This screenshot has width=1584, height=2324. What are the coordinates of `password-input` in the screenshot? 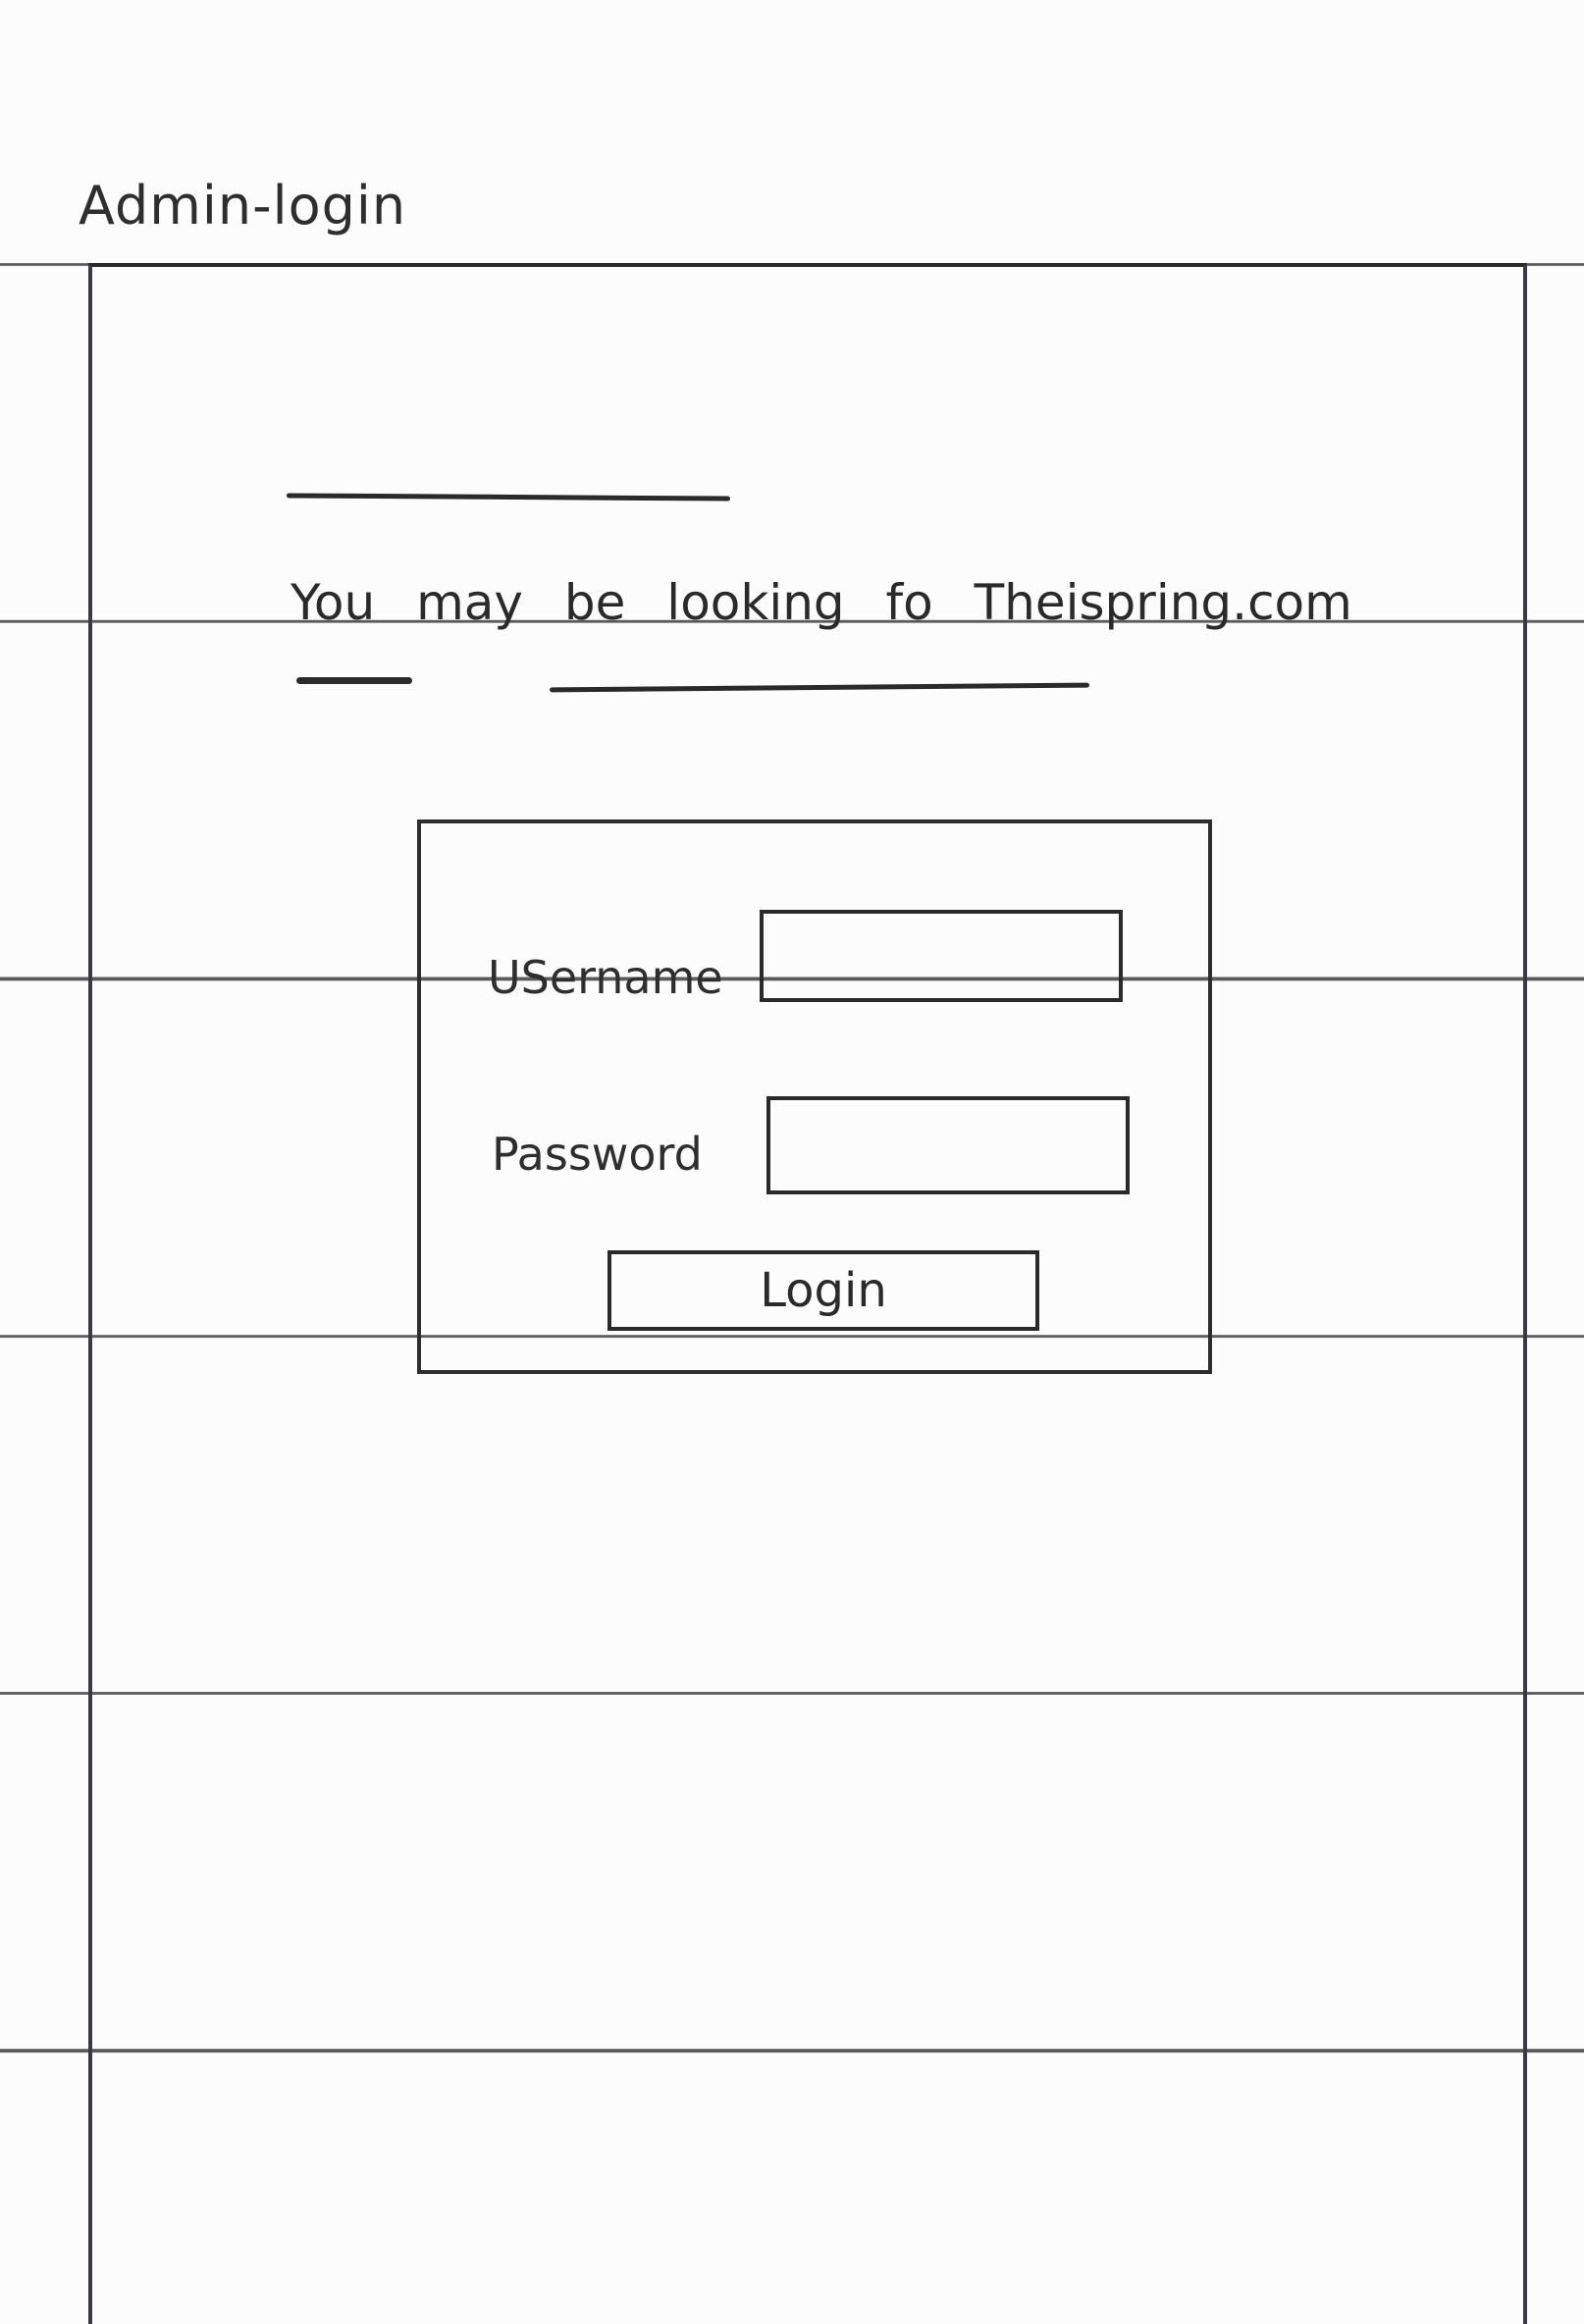 It's located at (948, 1145).